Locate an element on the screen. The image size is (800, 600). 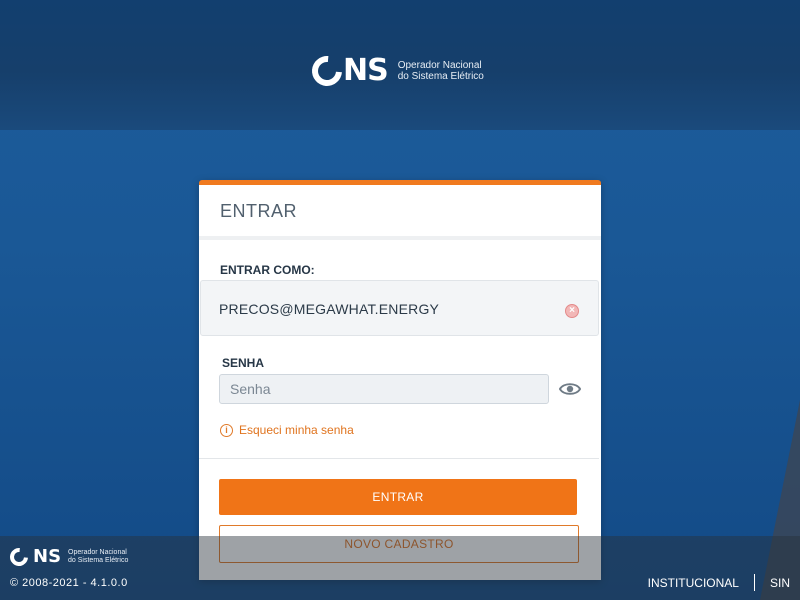
ons-logo-text: Operador Nacional do Sistema Elétrico is located at coordinates (441, 71).